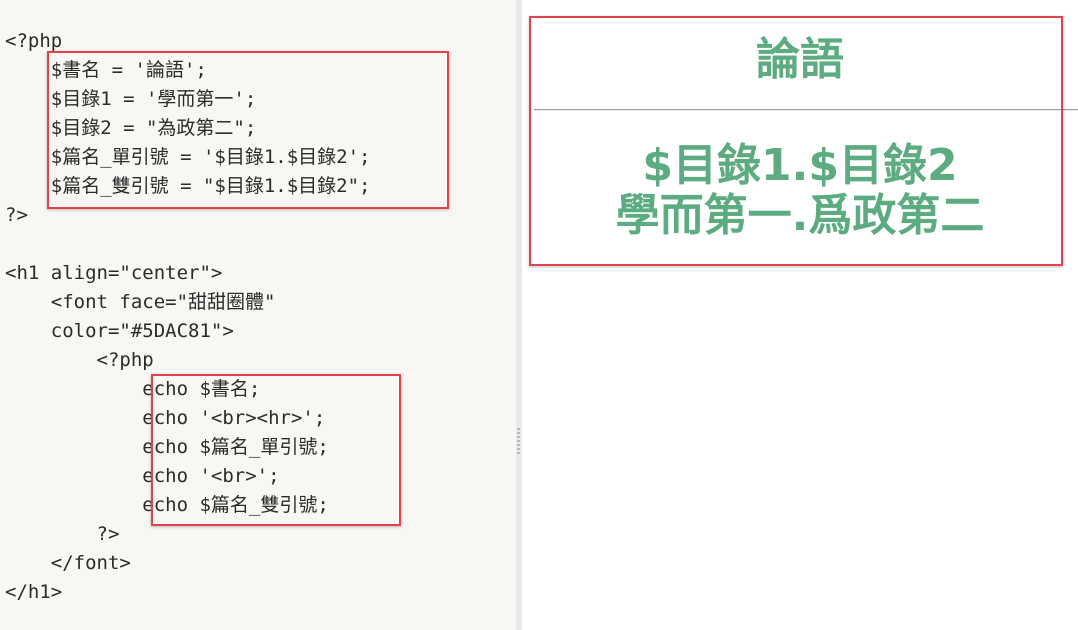 This screenshot has width=1078, height=630. What do you see at coordinates (131, 128) in the screenshot?
I see `code-line: $目錄2 = "為政第二";` at bounding box center [131, 128].